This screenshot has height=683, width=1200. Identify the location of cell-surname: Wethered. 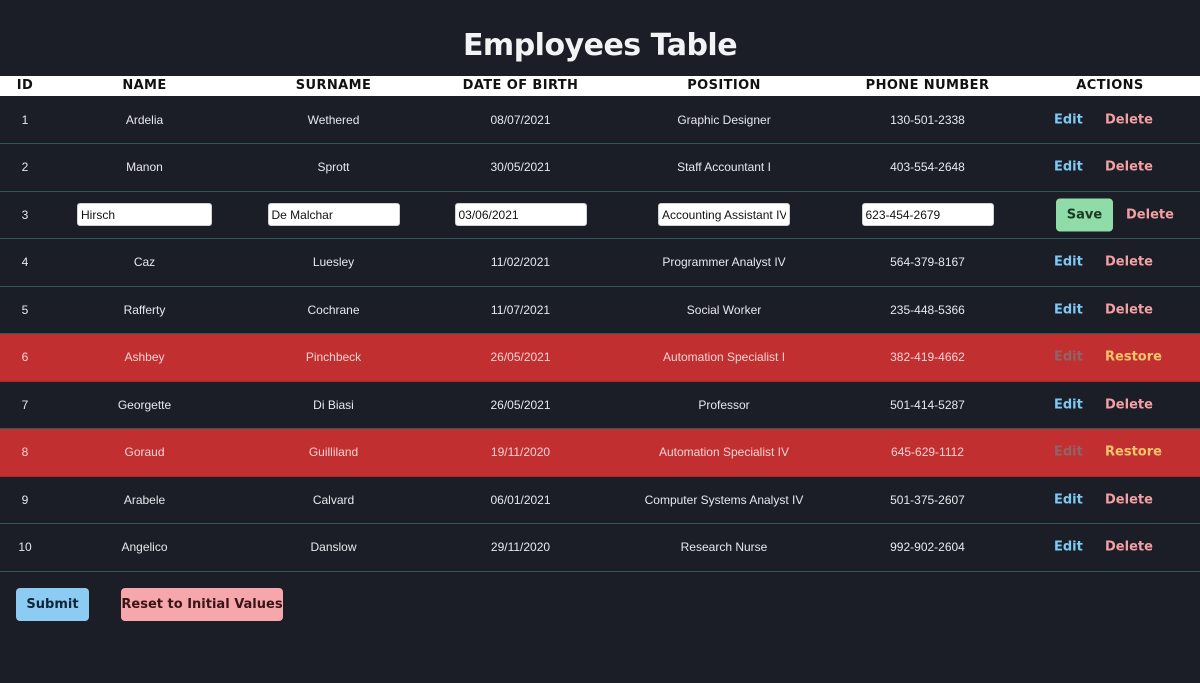
(333, 120).